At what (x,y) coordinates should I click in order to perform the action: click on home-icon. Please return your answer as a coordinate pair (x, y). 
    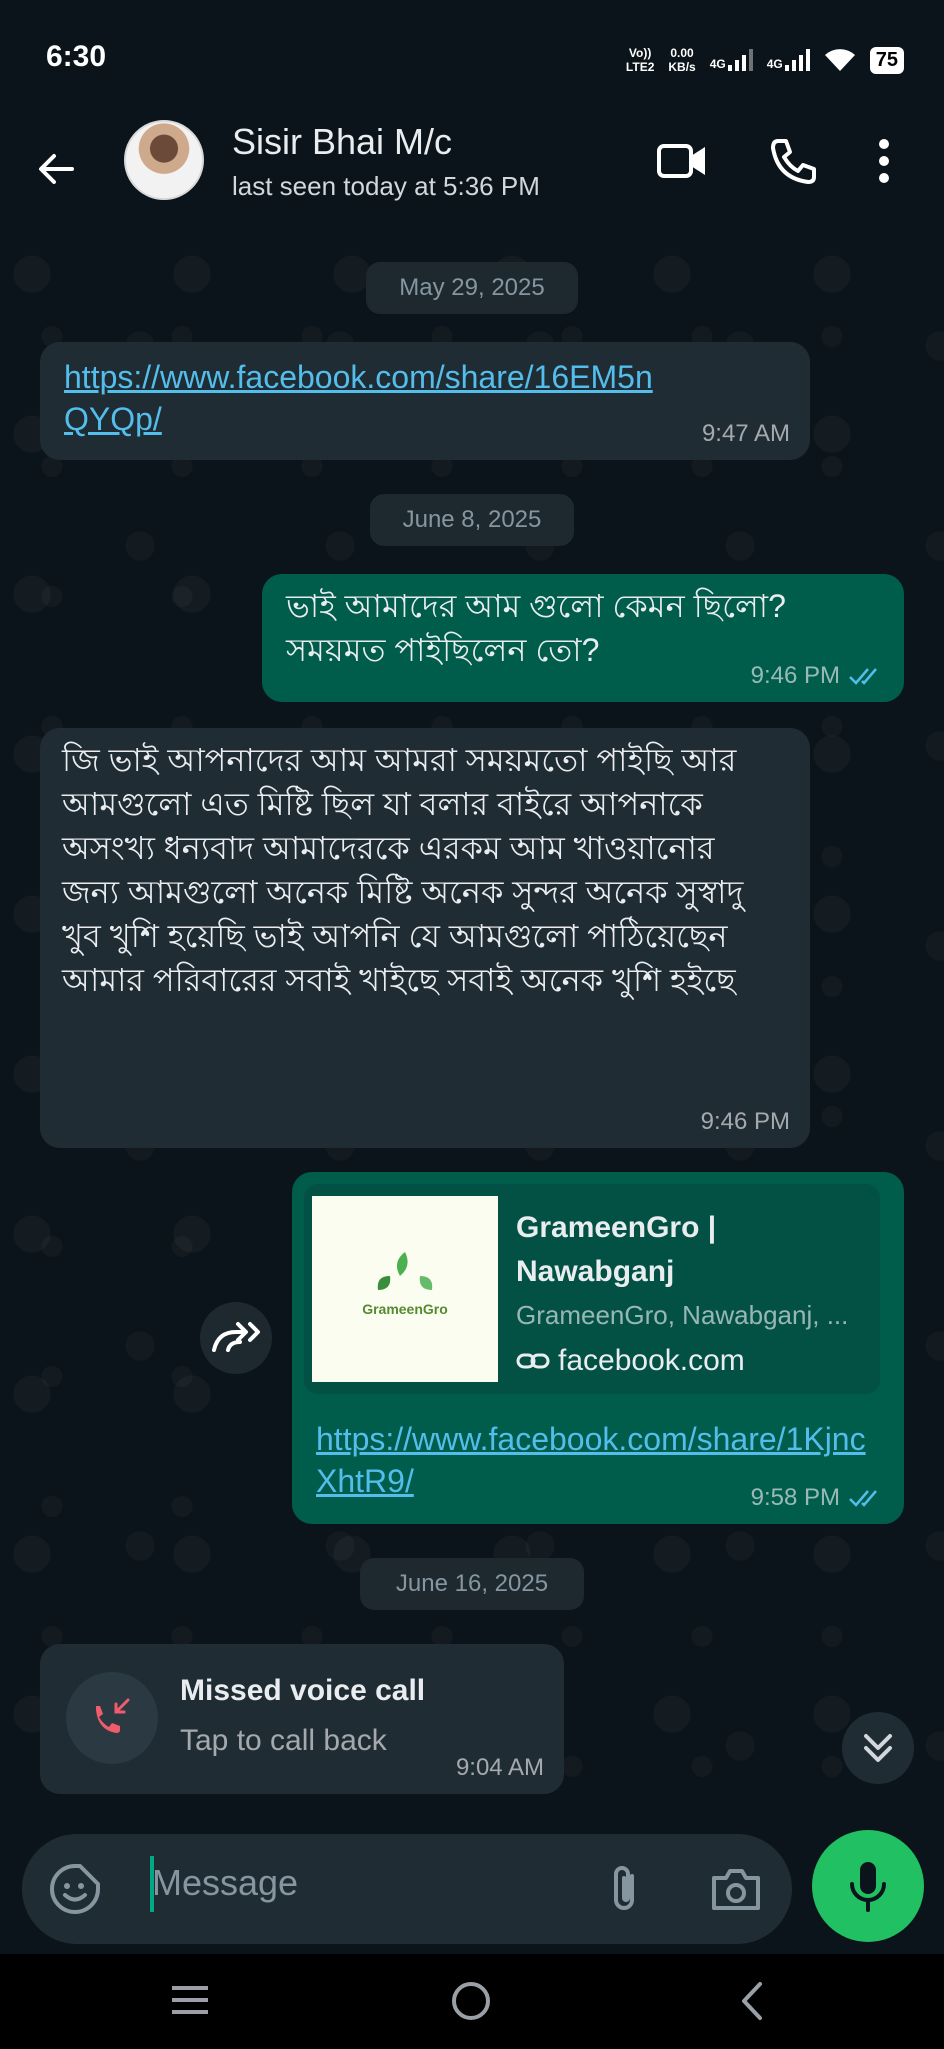
    Looking at the image, I should click on (471, 2001).